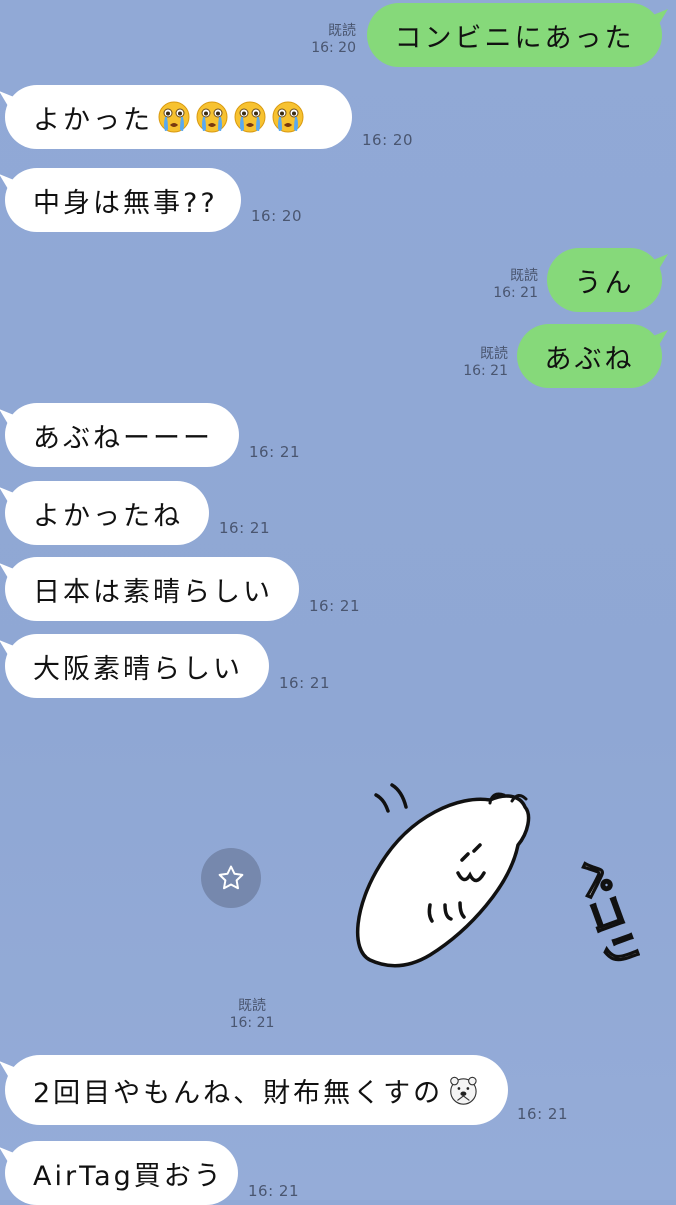 This screenshot has width=676, height=1205. I want to click on star-icon, so click(231, 877).